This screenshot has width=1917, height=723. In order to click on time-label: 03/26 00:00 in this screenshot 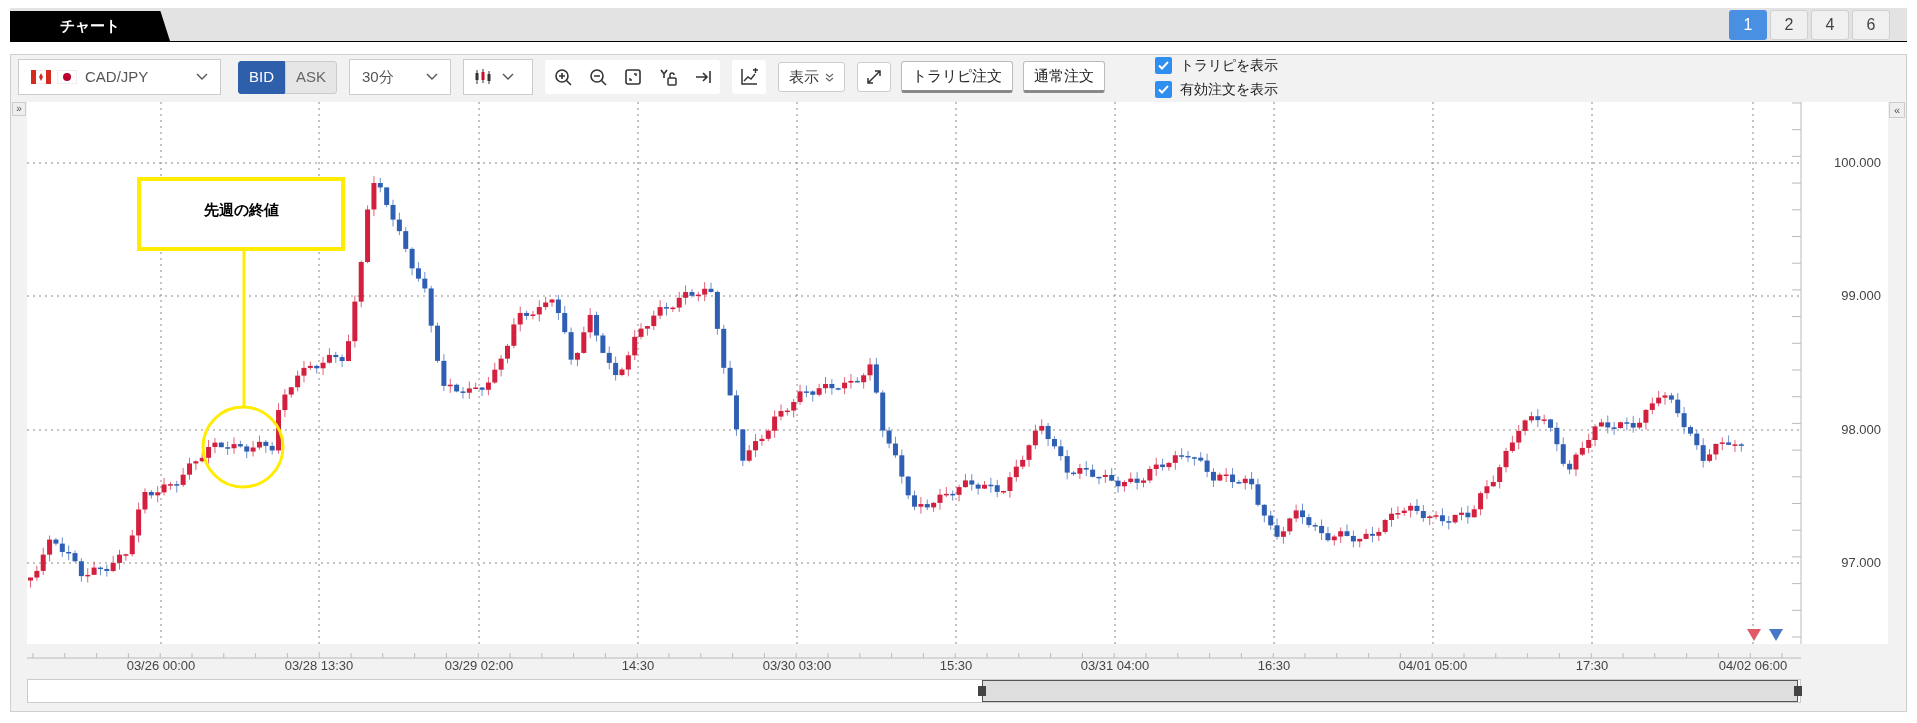, I will do `click(161, 666)`.